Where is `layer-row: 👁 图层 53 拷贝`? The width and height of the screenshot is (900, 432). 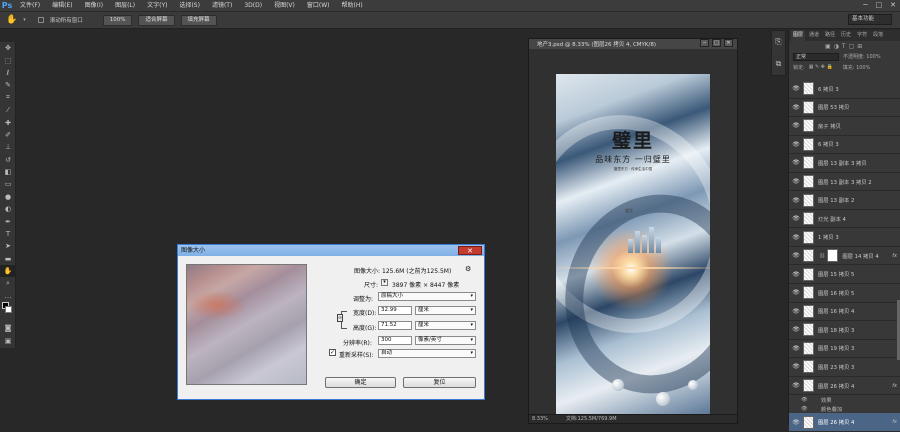
layer-row: 👁 图层 53 拷贝 is located at coordinates (844, 108).